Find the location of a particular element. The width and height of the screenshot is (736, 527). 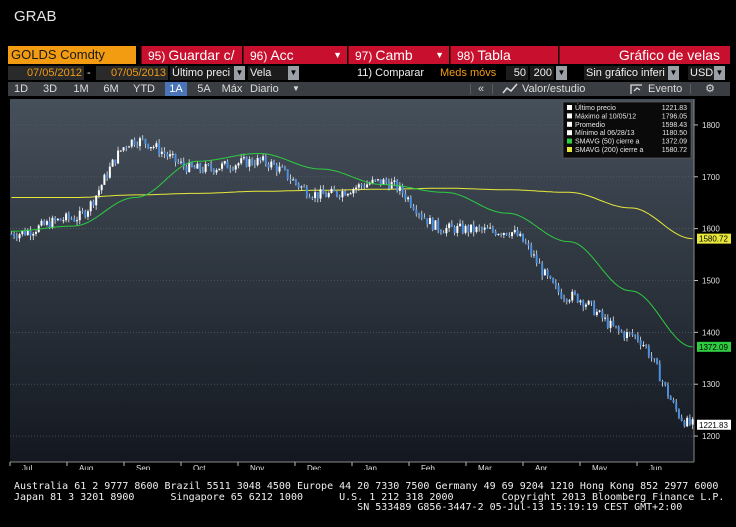

legend-label: Mínimo al 06/28/13 is located at coordinates (605, 133).